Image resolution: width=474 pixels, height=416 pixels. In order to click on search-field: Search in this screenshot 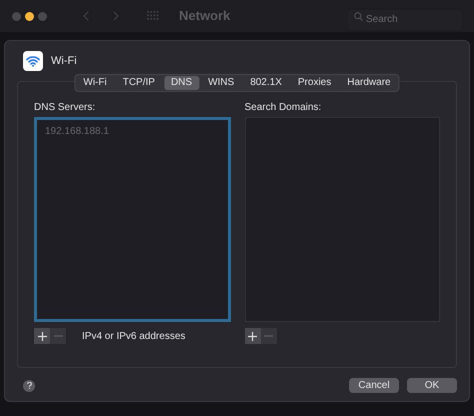, I will do `click(405, 20)`.